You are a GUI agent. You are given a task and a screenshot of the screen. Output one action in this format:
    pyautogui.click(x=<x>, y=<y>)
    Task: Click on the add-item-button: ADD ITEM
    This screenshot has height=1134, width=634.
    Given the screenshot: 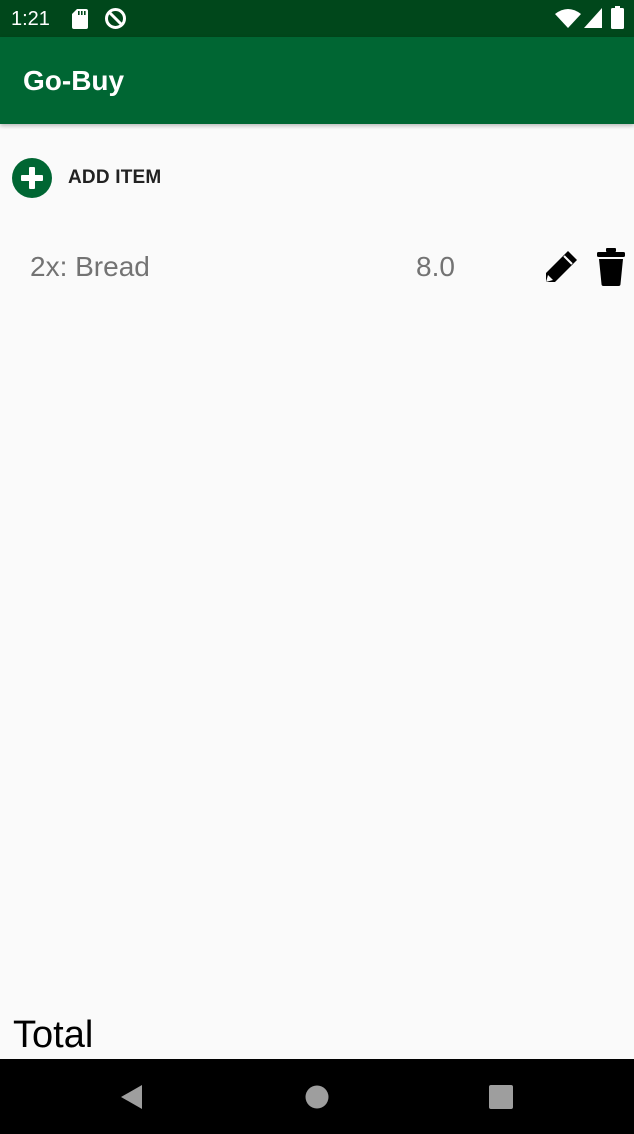 What is the action you would take?
    pyautogui.click(x=102, y=178)
    